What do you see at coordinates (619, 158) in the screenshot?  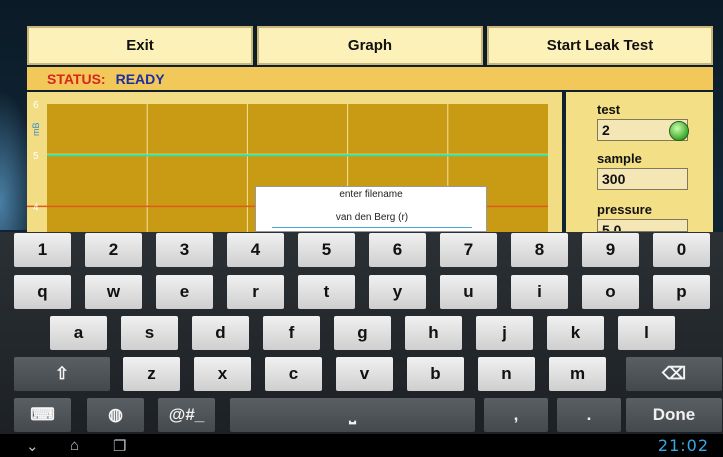 I see `sample-label: sample` at bounding box center [619, 158].